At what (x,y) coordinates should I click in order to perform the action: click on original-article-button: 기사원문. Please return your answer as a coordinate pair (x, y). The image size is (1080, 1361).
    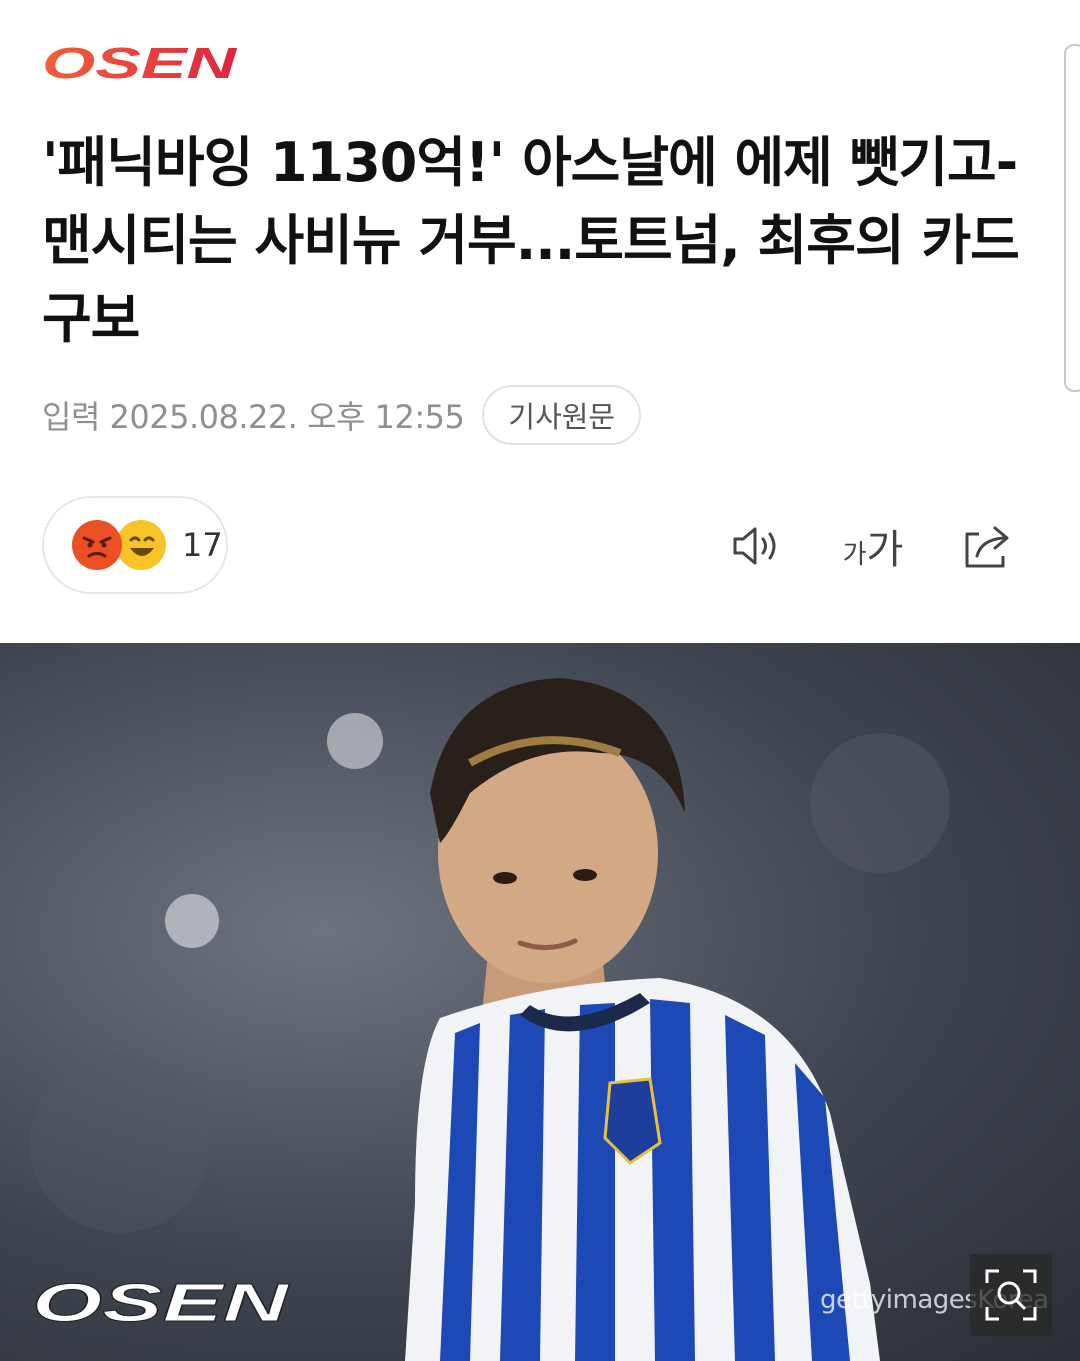
    Looking at the image, I should click on (562, 415).